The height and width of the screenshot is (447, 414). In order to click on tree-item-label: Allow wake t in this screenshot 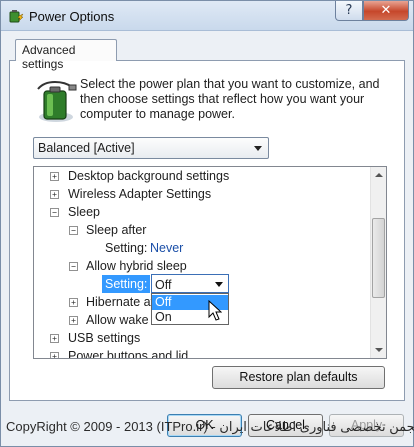, I will do `click(121, 320)`.